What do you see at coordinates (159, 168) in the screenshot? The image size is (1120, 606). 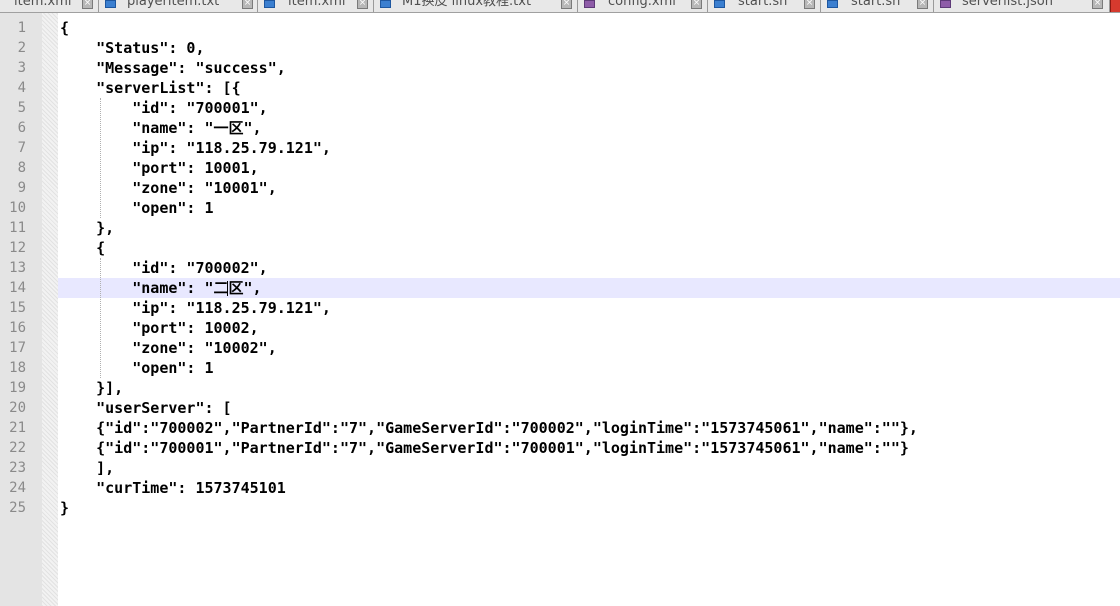 I see `code-line: "port": 10001,` at bounding box center [159, 168].